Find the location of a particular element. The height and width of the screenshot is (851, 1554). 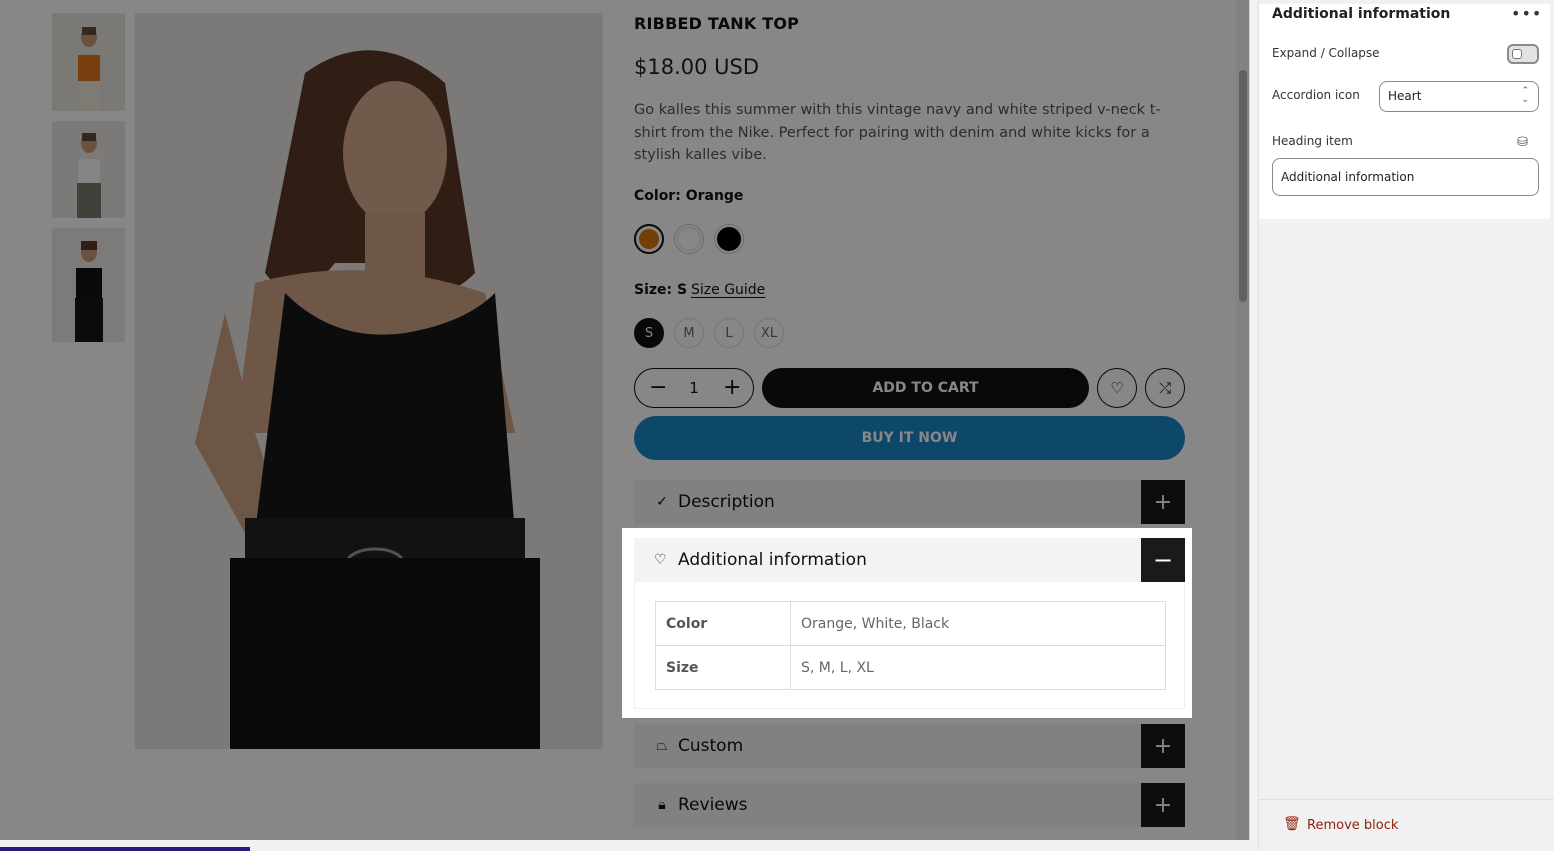

accordion-label: Reviews is located at coordinates (713, 805).